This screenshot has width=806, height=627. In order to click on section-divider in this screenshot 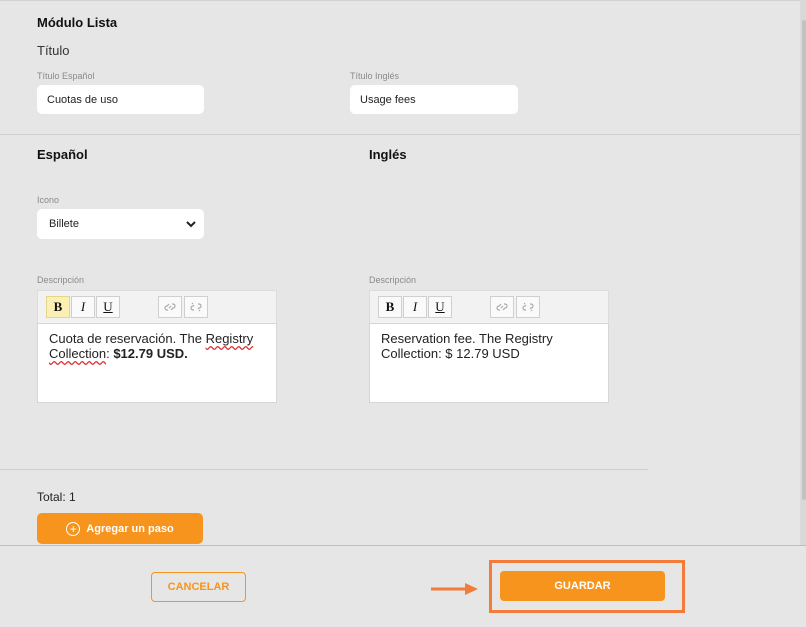, I will do `click(400, 134)`.